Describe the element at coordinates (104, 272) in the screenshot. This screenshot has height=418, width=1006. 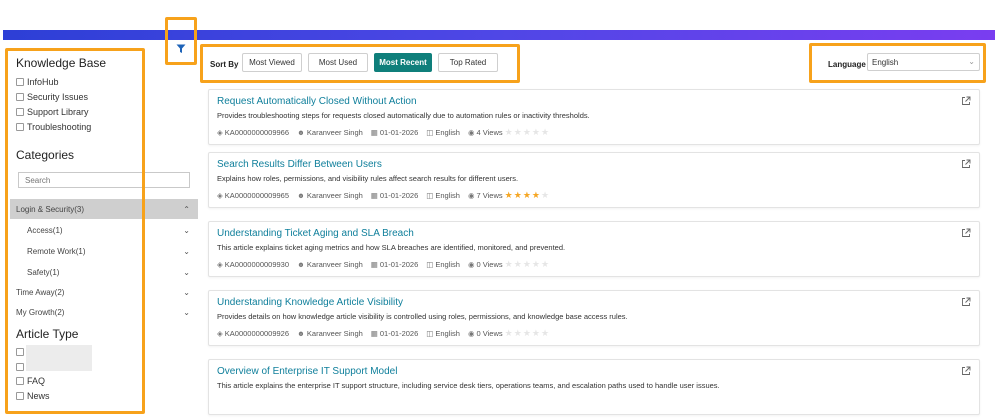
I see `category-safety: Safety(1) ⌄` at that location.